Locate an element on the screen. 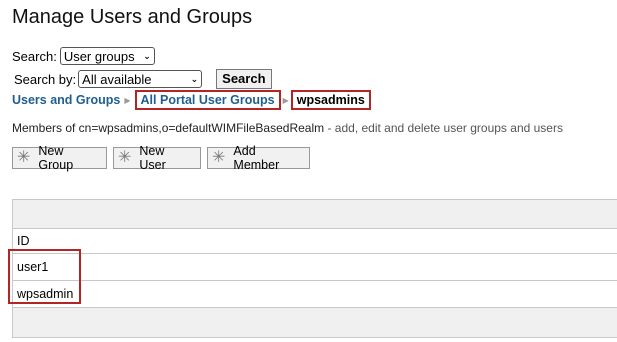  breadcrumb-all-portal-user-groups: All Portal User Groups is located at coordinates (207, 100).